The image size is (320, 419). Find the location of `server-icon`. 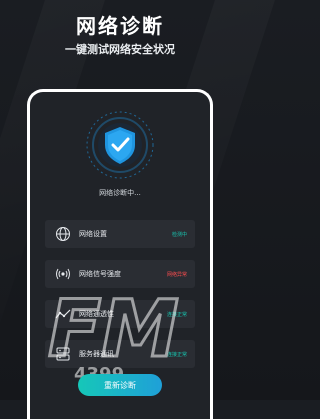

server-icon is located at coordinates (63, 354).